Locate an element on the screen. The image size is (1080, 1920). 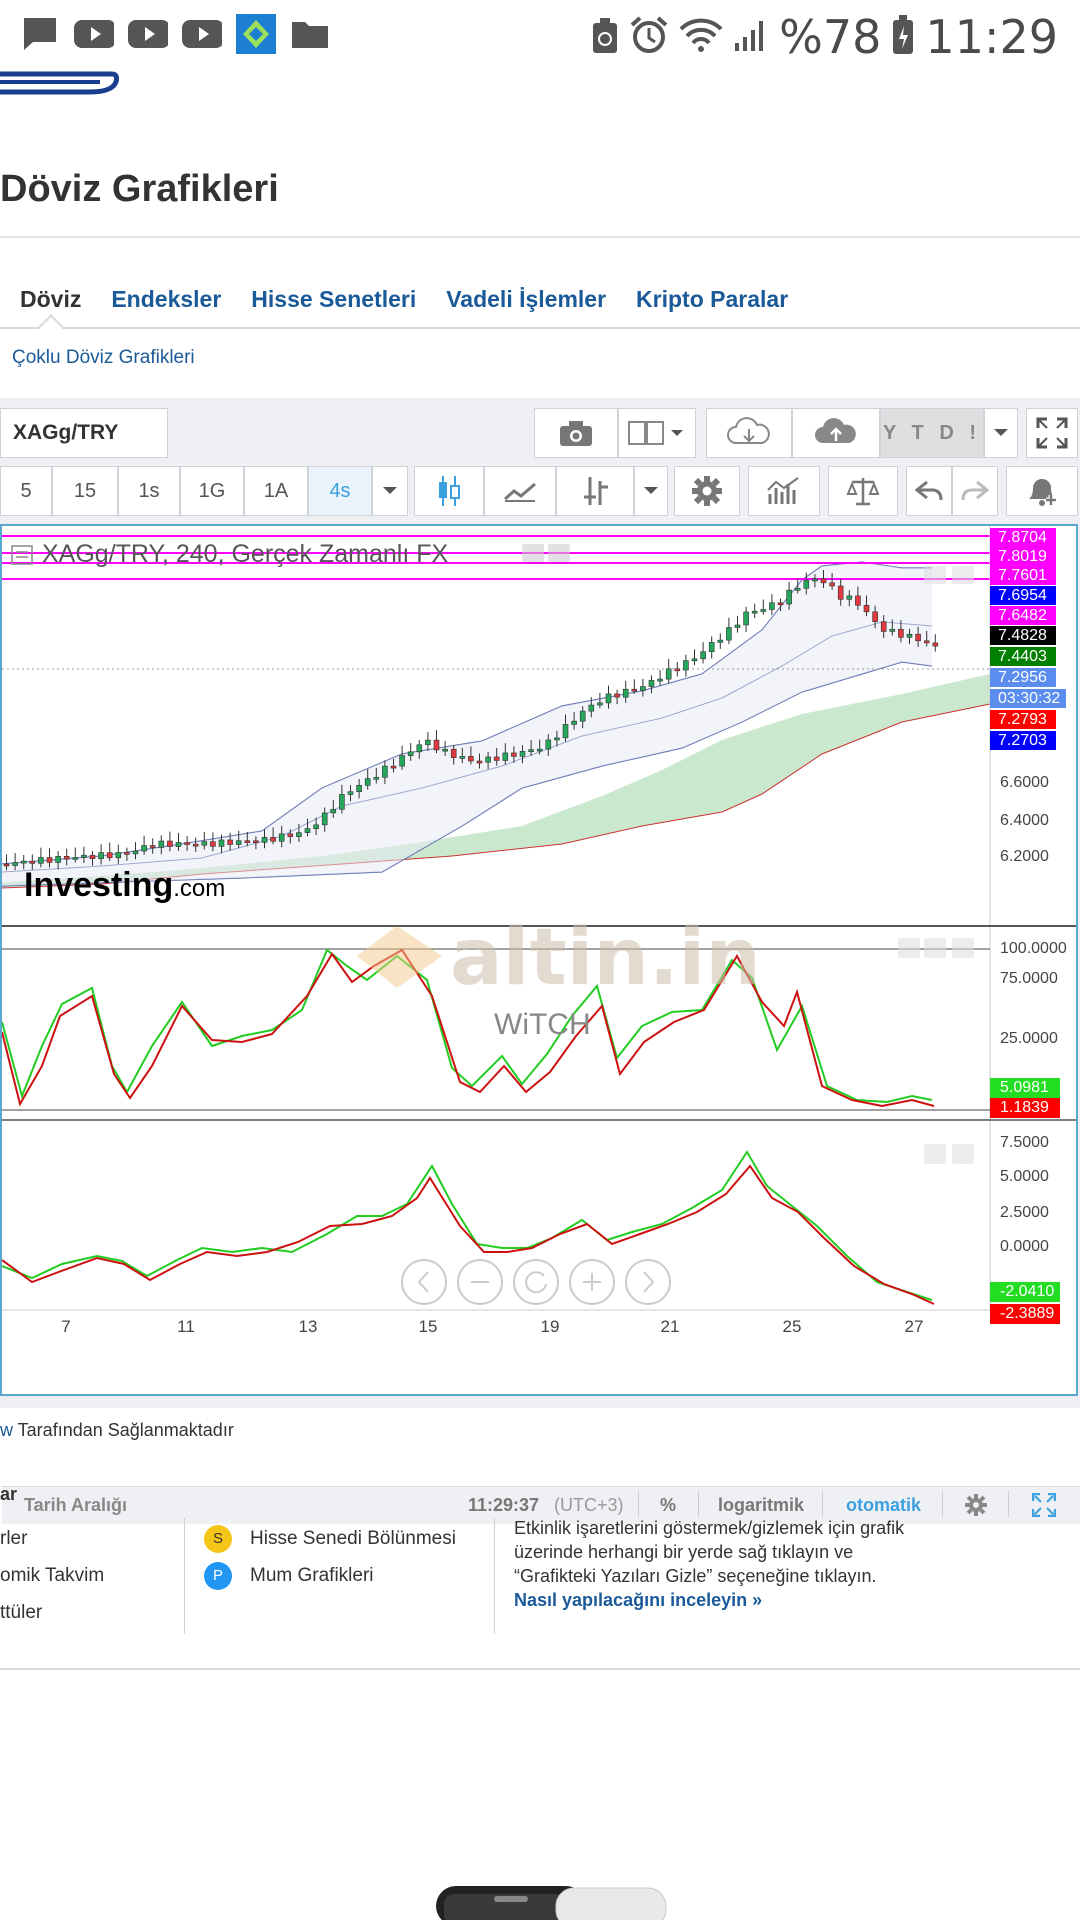
tab-doviz: Döviz is located at coordinates (50, 299).